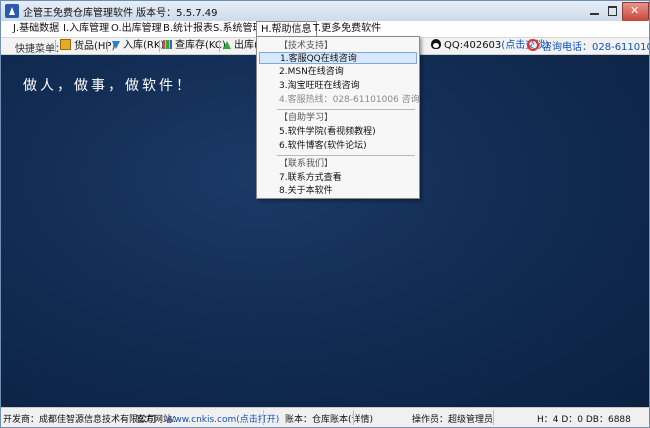  I want to click on goods-icon, so click(65, 44).